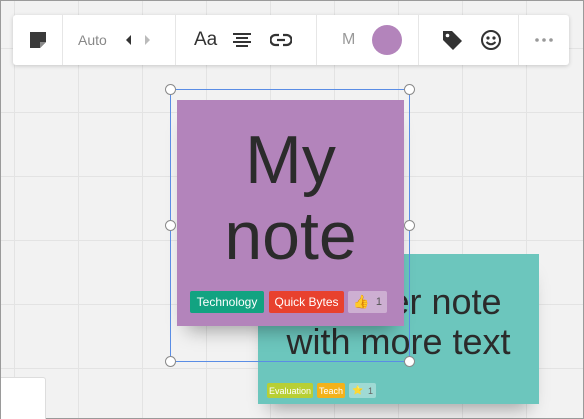 The height and width of the screenshot is (419, 584). I want to click on more-options-icon, so click(544, 40).